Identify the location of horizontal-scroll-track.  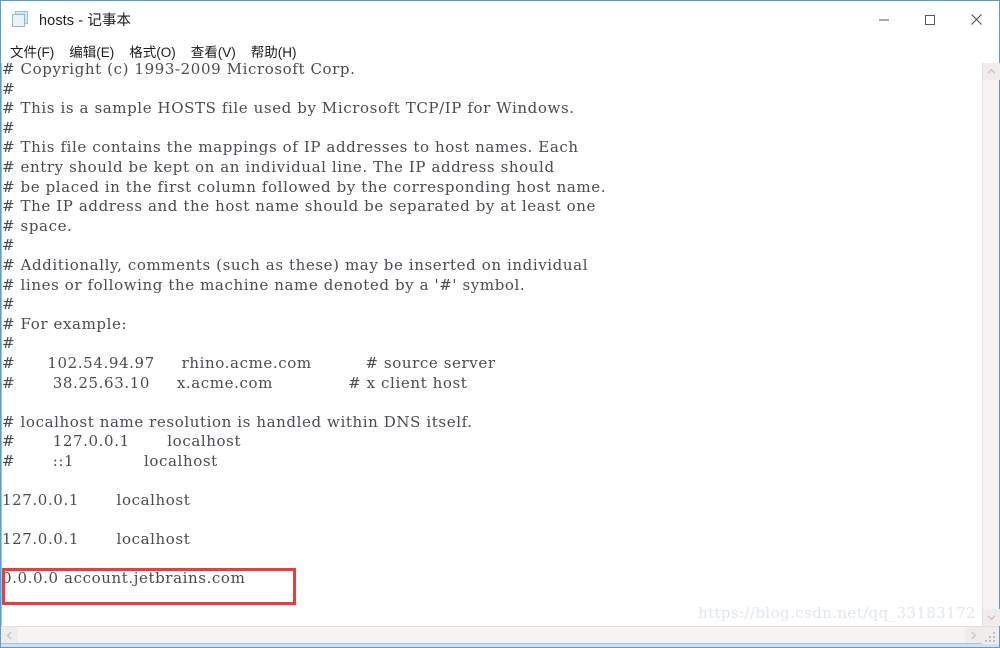
(491, 635).